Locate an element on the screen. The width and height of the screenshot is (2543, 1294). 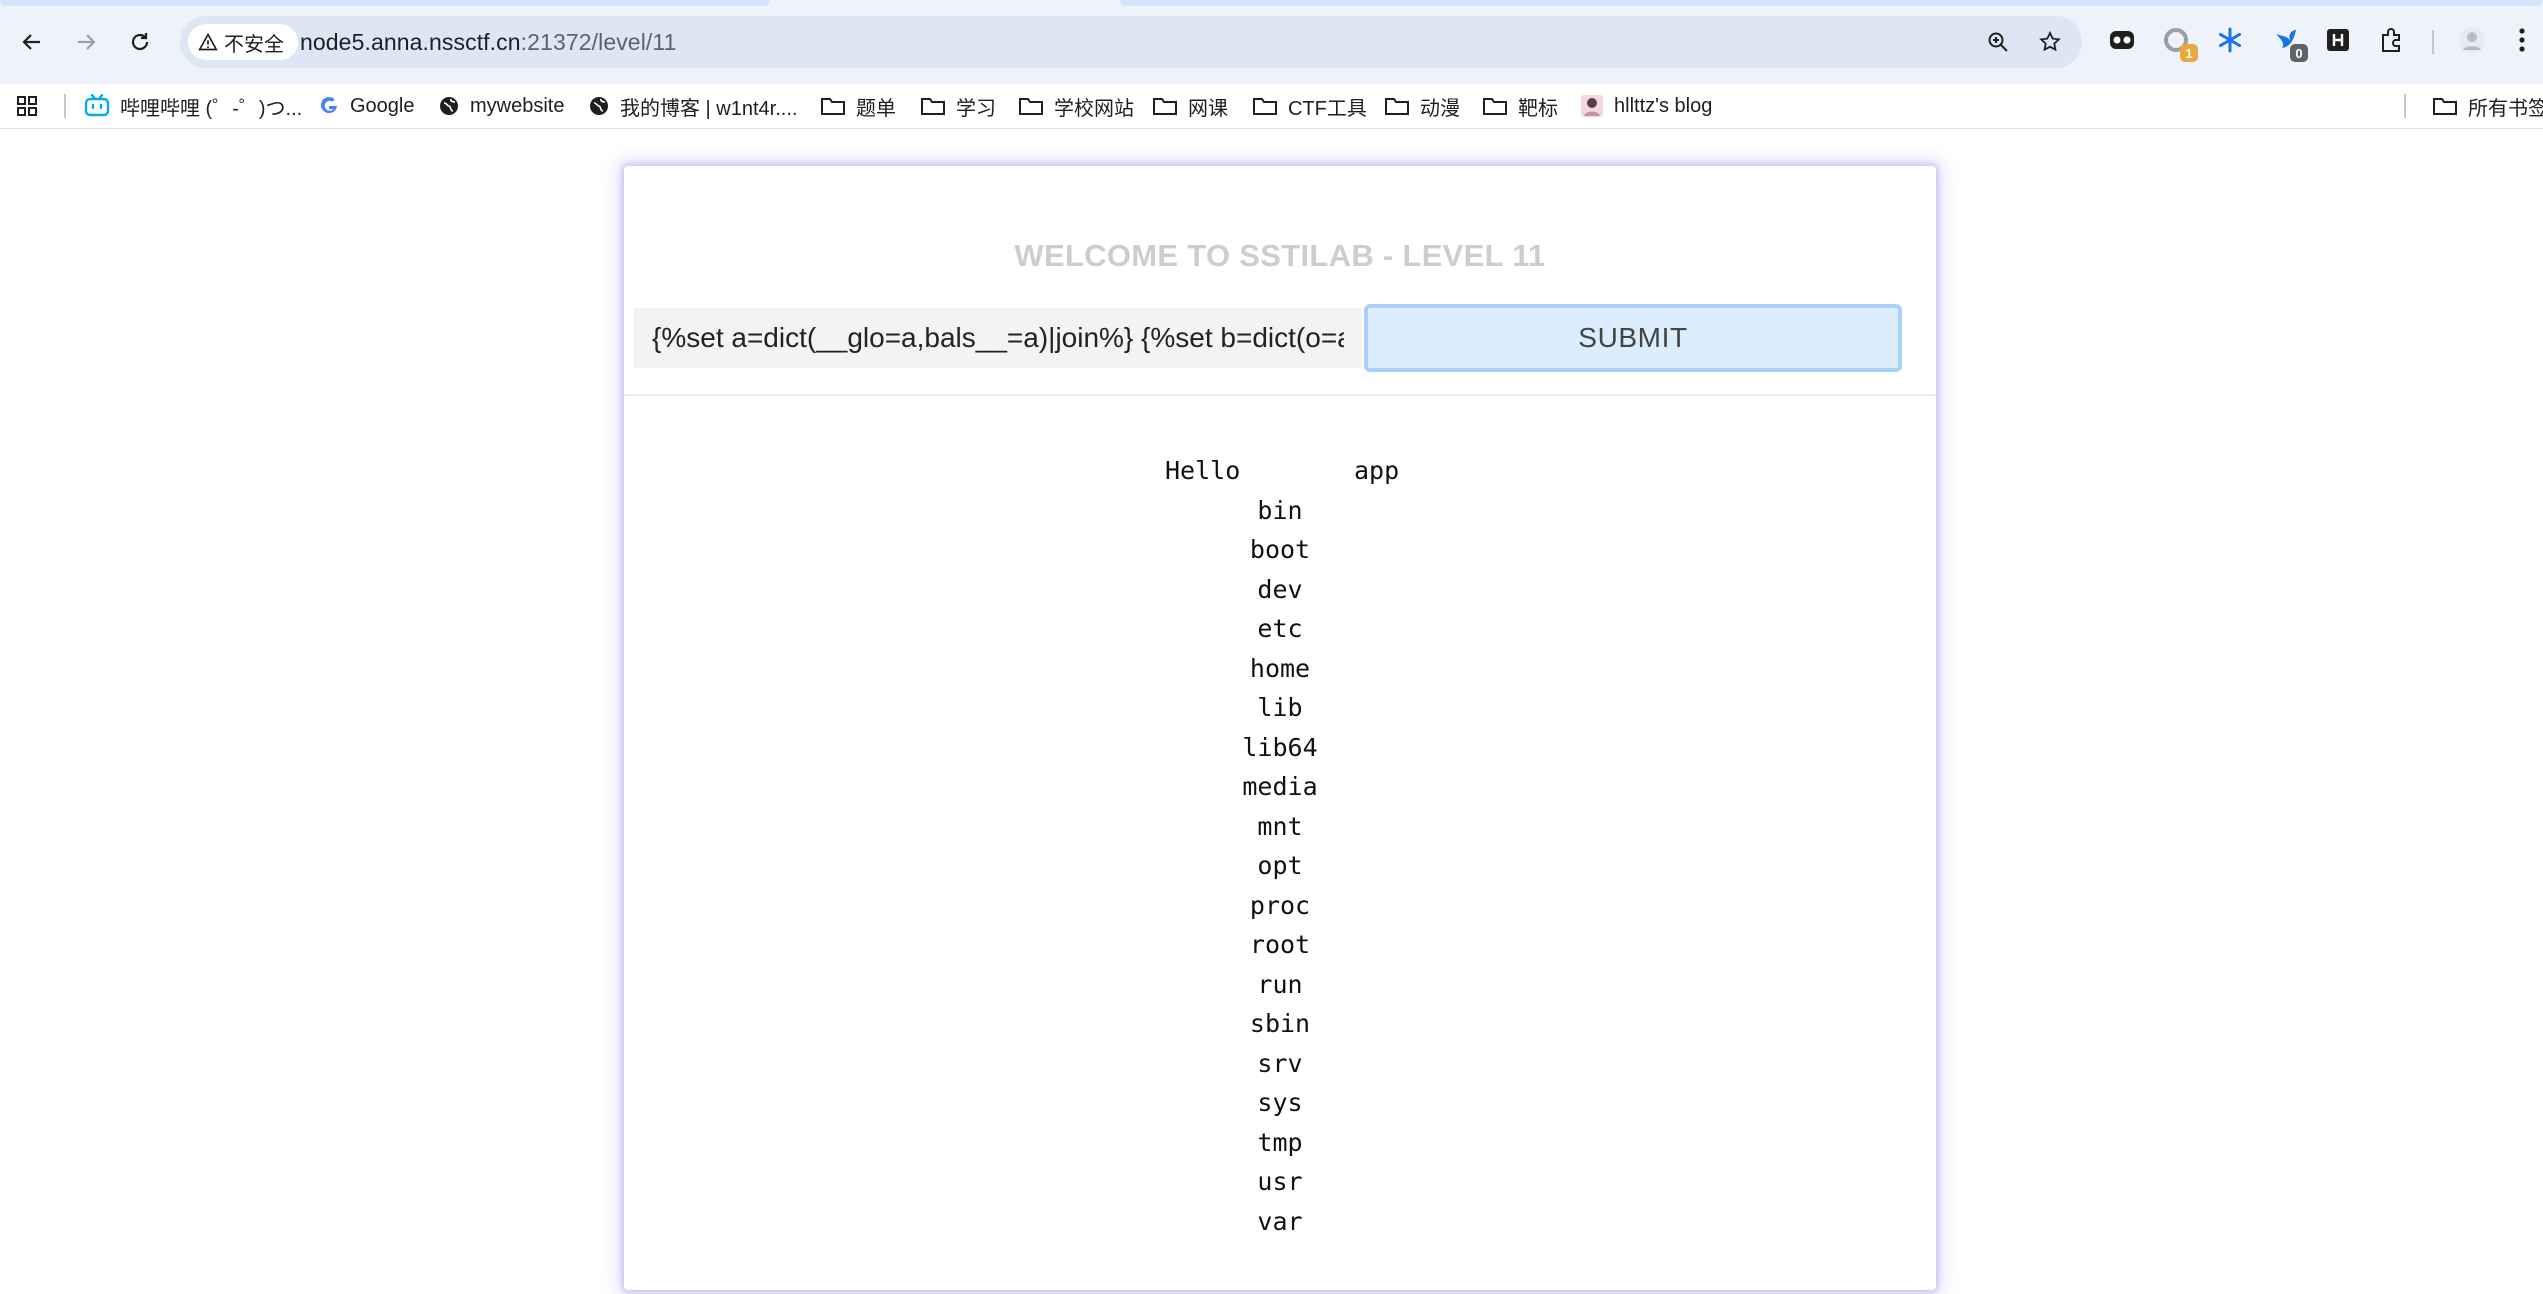
bookmark-label: 题单 is located at coordinates (876, 108).